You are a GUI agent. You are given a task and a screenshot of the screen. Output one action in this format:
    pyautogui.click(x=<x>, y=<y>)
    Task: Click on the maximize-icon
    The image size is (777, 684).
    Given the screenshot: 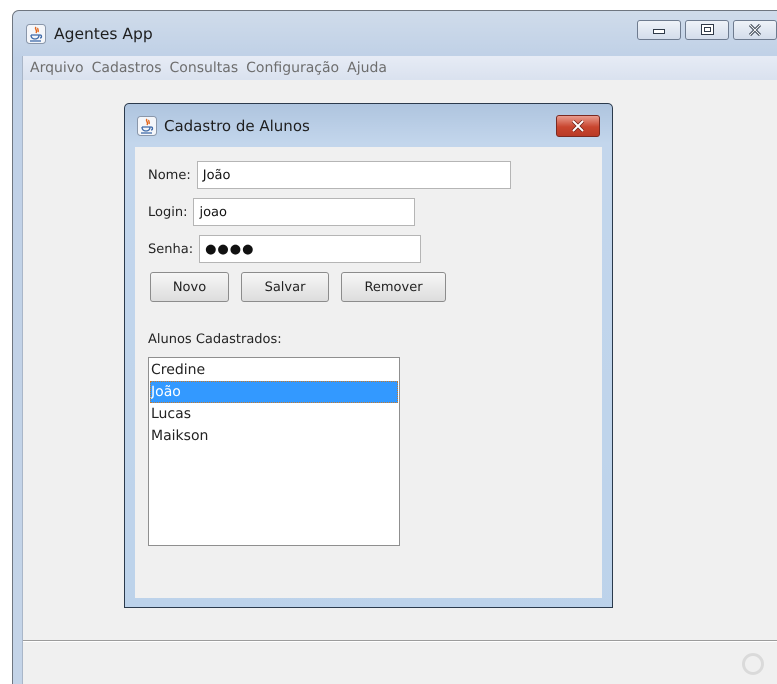 What is the action you would take?
    pyautogui.click(x=707, y=29)
    